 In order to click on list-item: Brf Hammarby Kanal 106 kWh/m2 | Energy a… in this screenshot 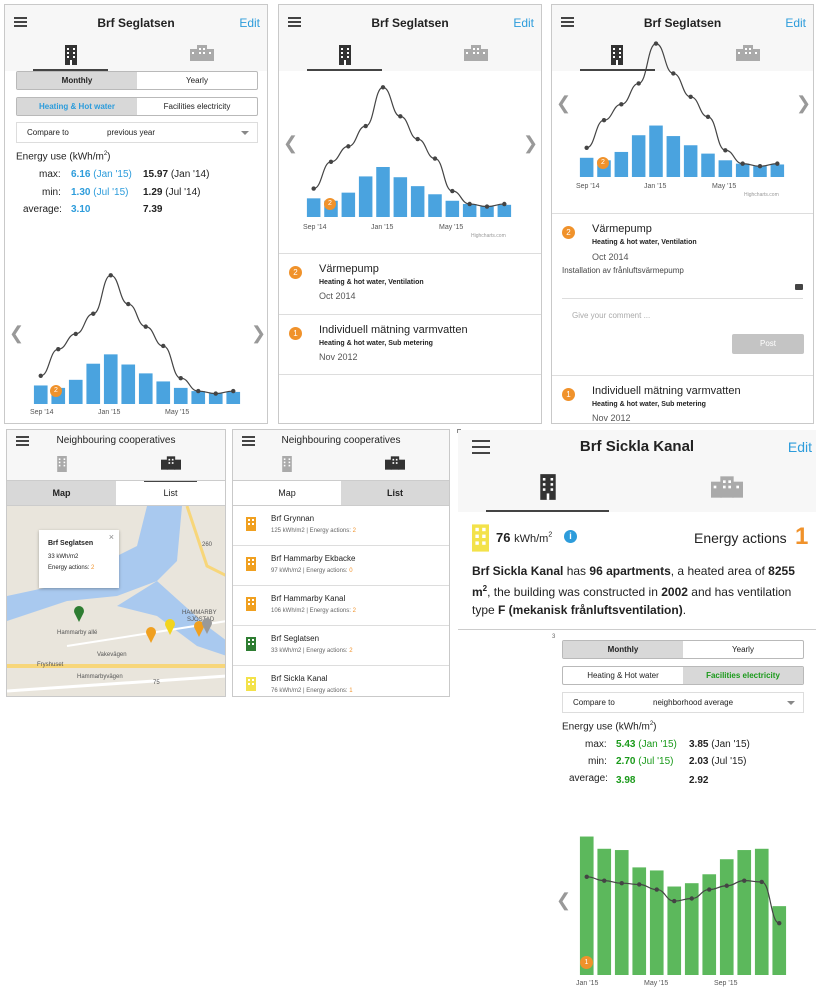, I will do `click(341, 606)`.